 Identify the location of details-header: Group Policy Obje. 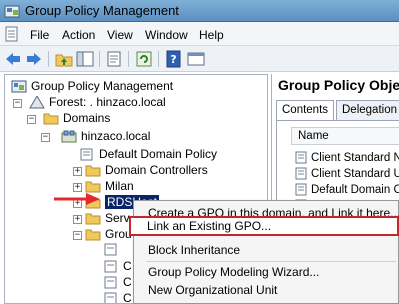
(335, 85).